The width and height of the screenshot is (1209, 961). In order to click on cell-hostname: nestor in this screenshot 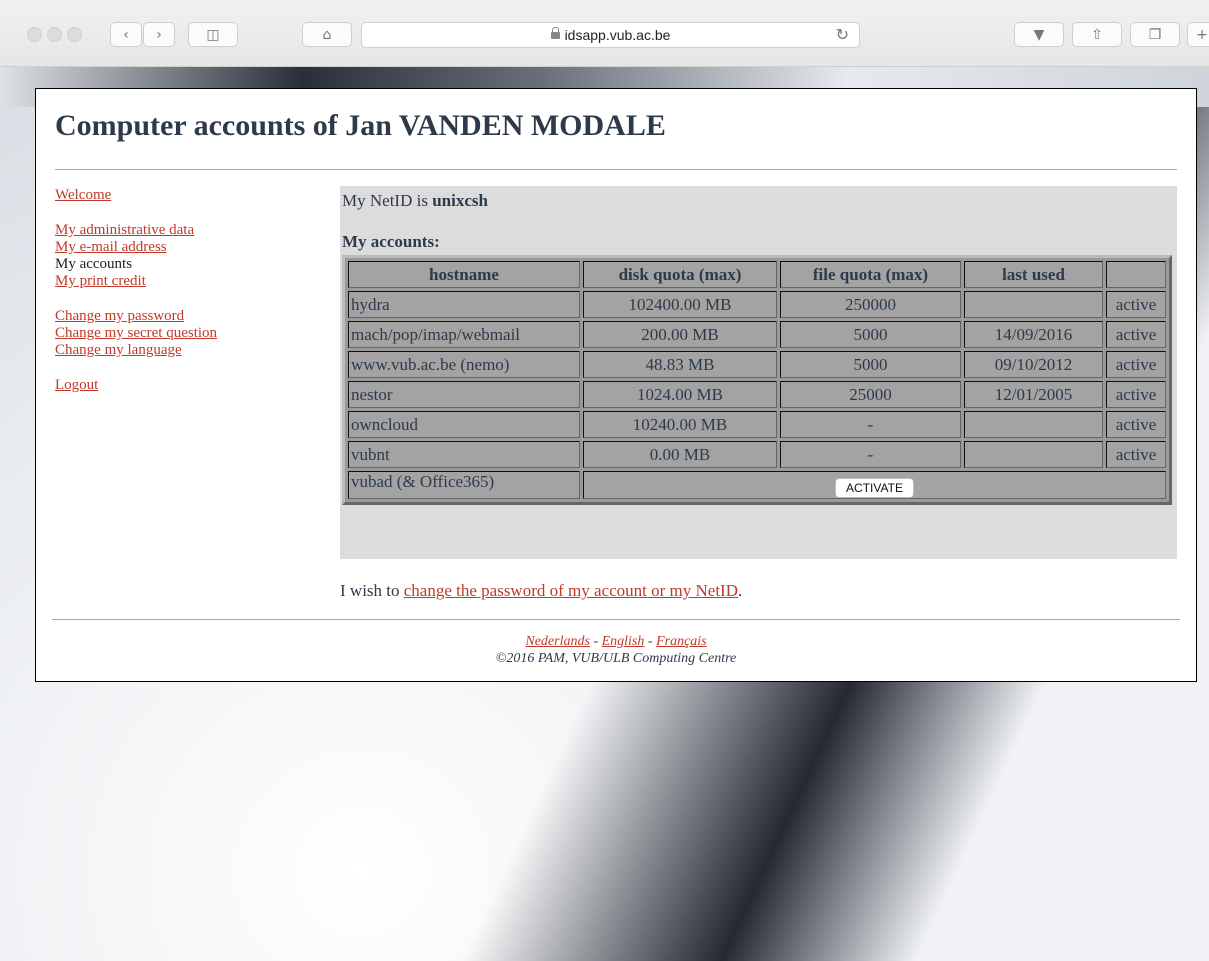, I will do `click(464, 394)`.